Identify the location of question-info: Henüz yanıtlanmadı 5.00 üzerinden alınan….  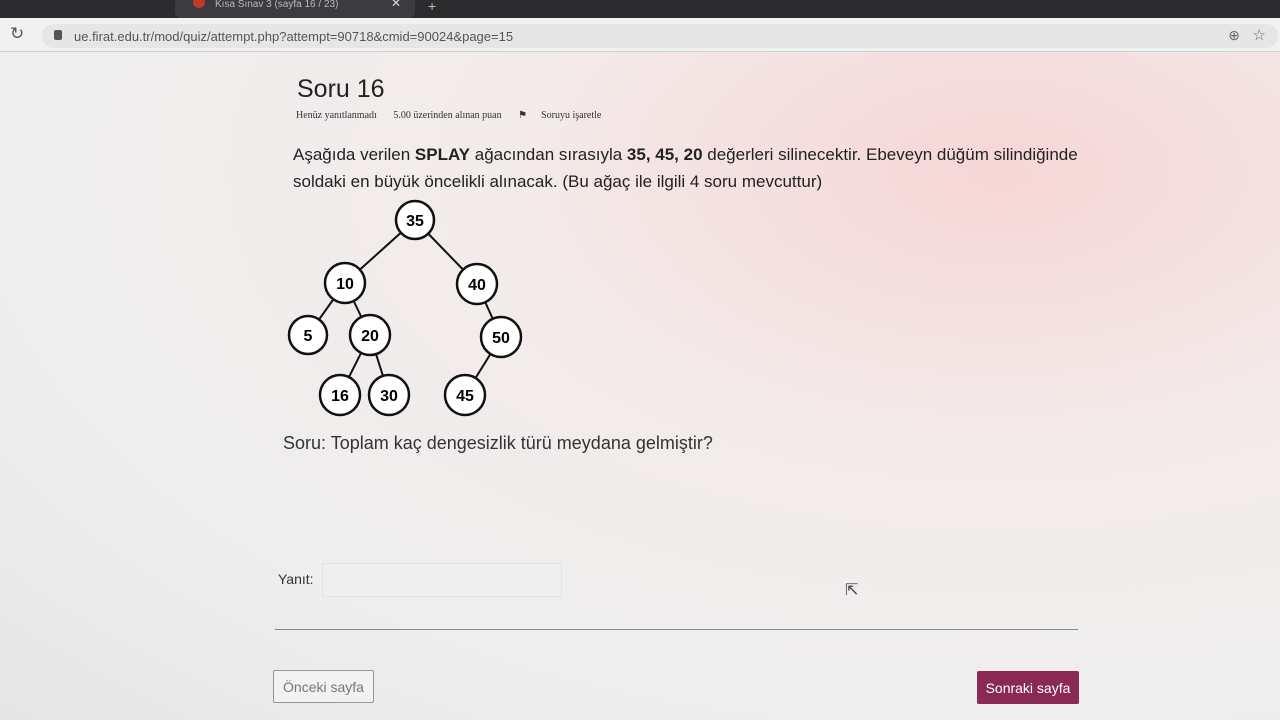
(462, 115).